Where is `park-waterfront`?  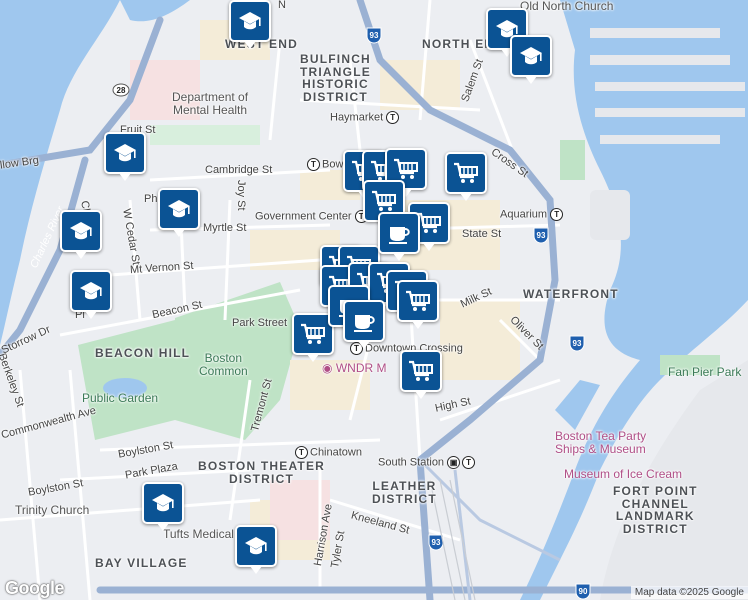 park-waterfront is located at coordinates (572, 160).